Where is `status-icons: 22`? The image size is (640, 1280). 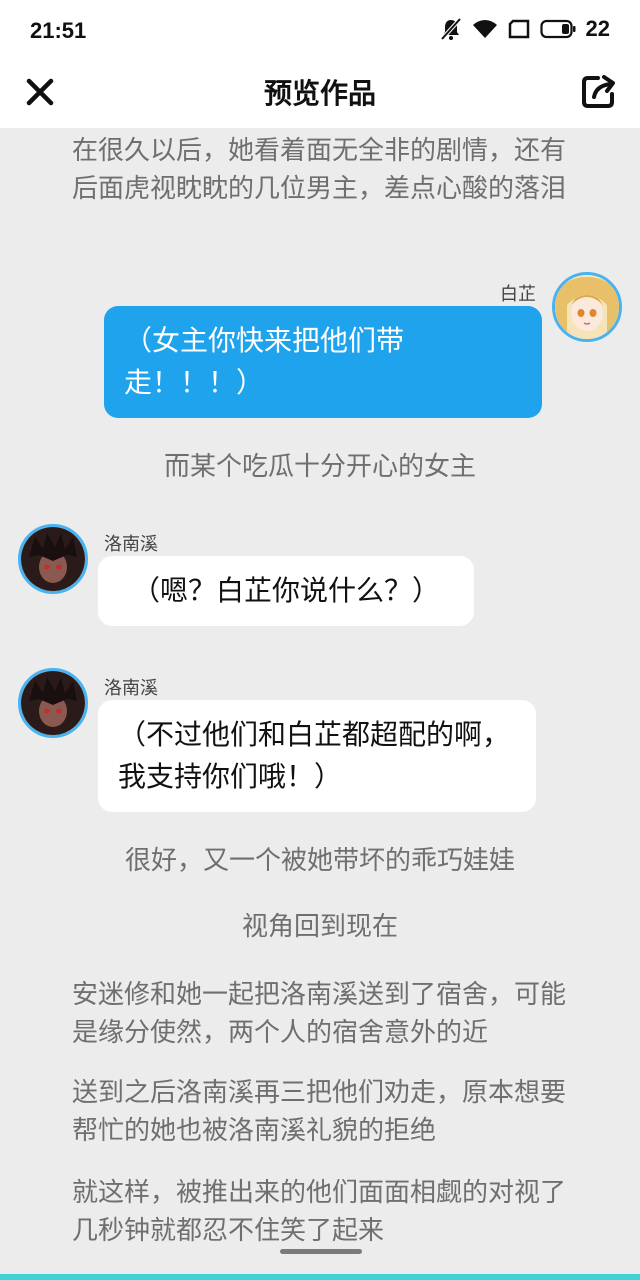 status-icons: 22 is located at coordinates (525, 29).